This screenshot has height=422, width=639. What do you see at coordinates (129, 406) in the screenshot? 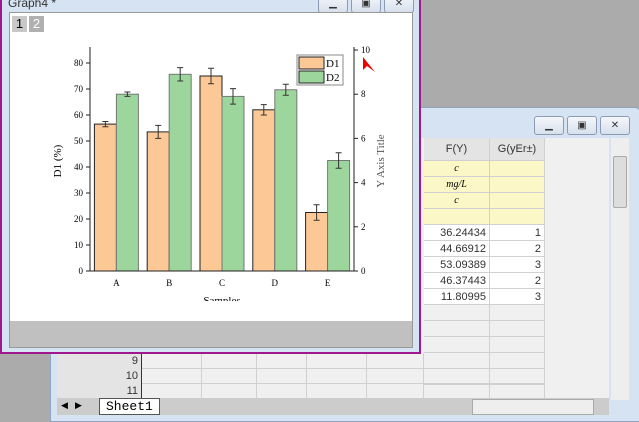
I see `sheet-tab: Sheet1` at bounding box center [129, 406].